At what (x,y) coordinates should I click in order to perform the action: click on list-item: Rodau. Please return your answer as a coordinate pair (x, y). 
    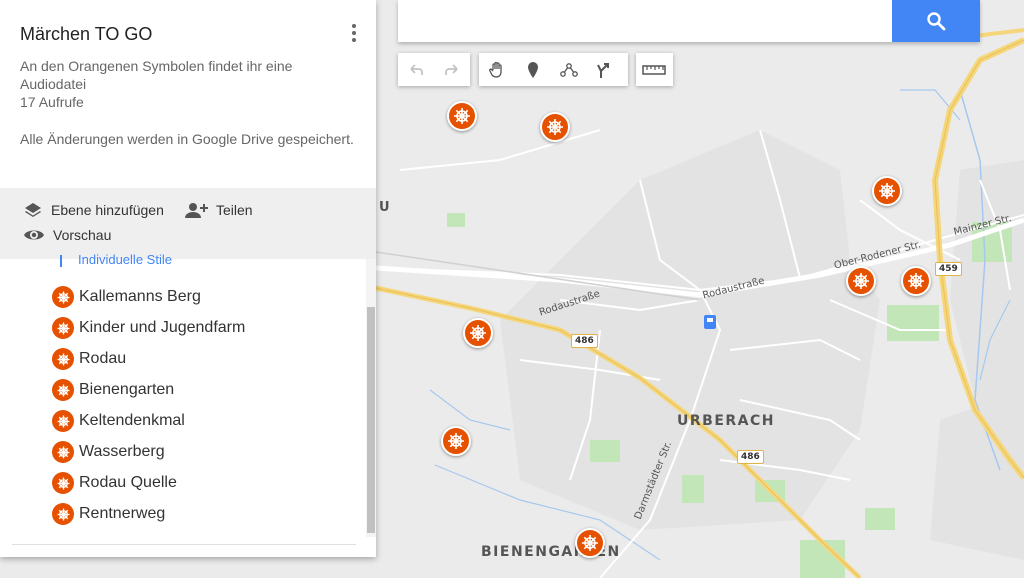
    Looking at the image, I should click on (89, 359).